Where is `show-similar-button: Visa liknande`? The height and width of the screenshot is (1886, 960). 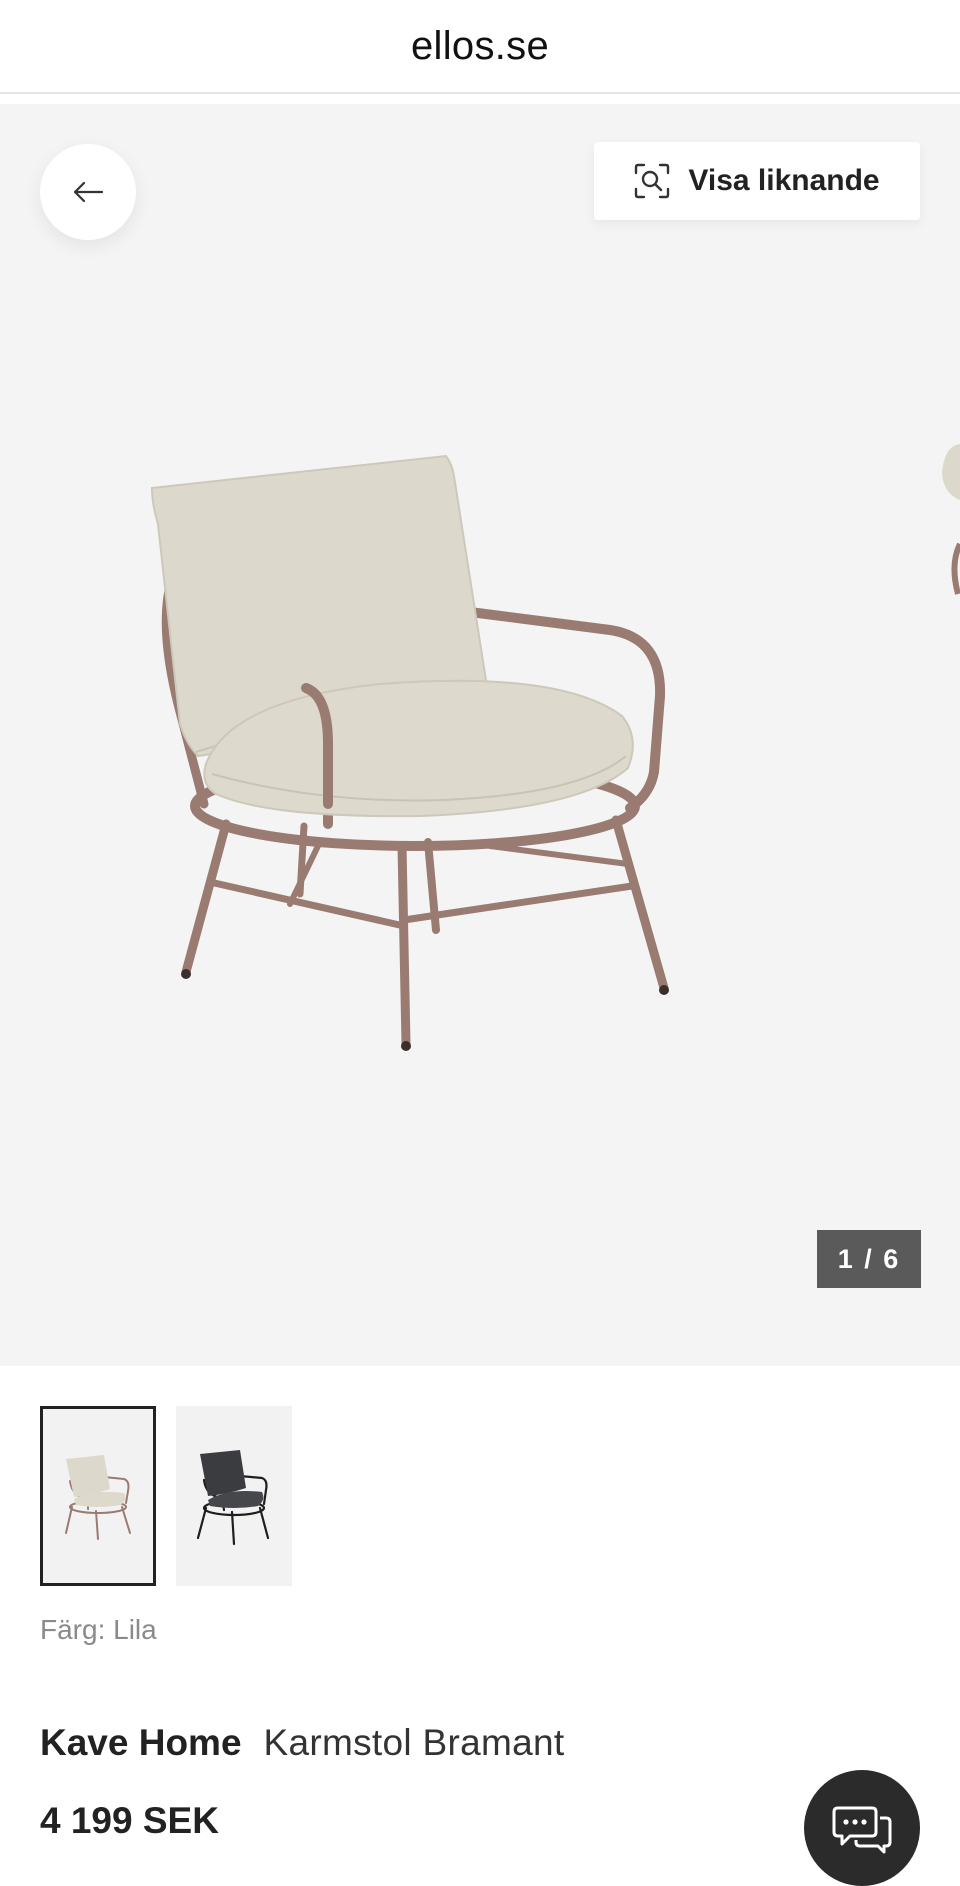 show-similar-button: Visa liknande is located at coordinates (757, 181).